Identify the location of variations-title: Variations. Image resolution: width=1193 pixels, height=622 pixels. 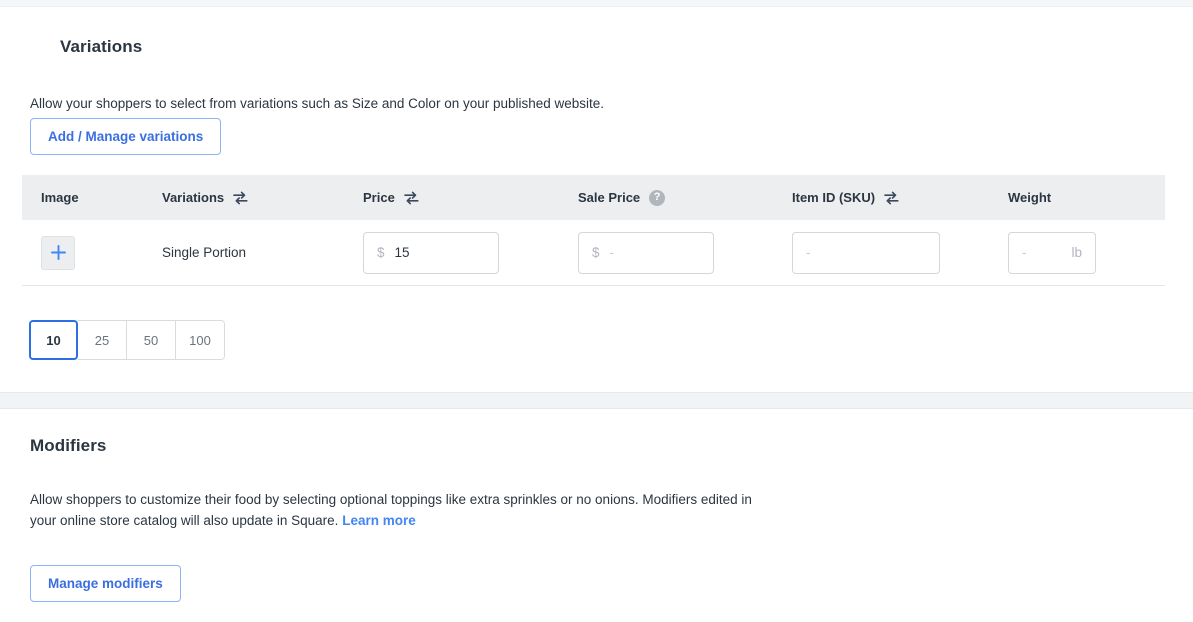
(101, 46).